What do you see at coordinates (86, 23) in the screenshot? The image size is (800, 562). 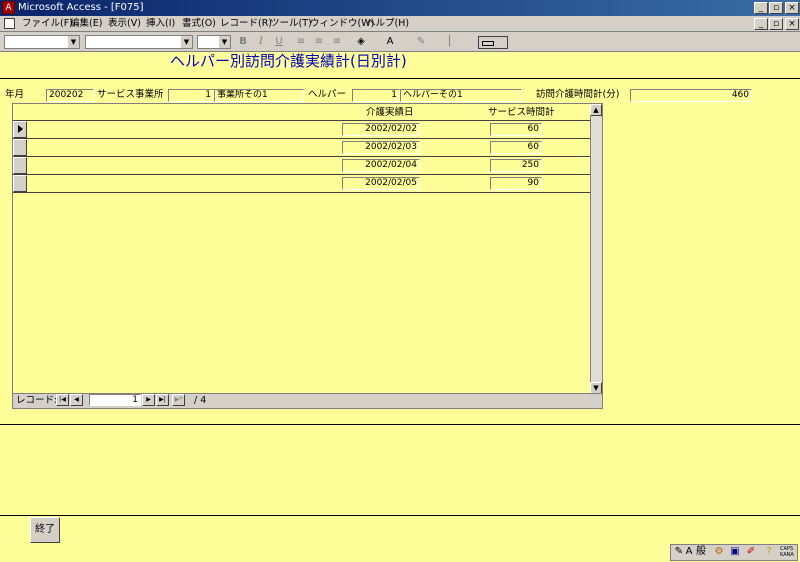 I see `menu-edit: 編集(E)` at bounding box center [86, 23].